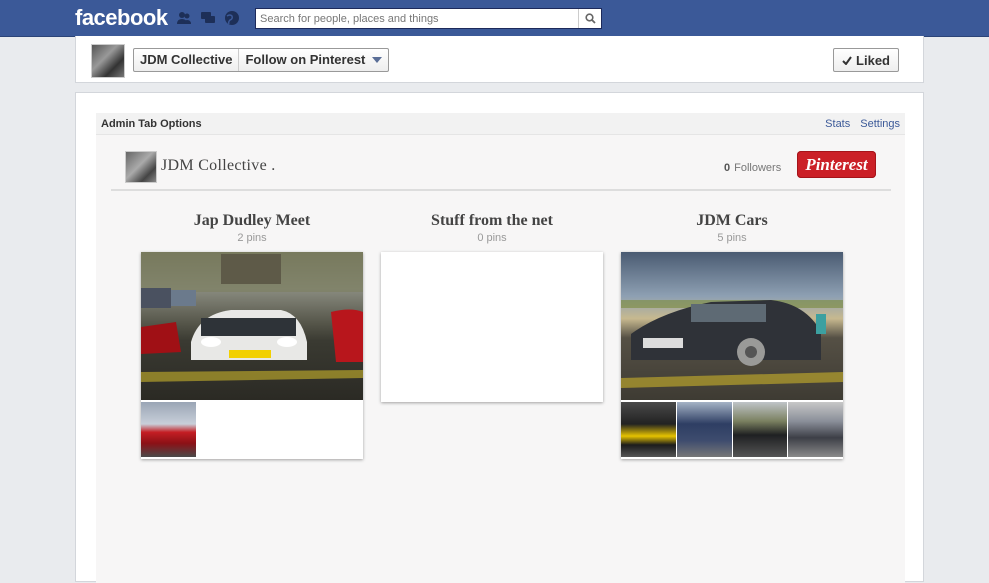 Image resolution: width=989 pixels, height=583 pixels. I want to click on followers-count: 0 Followers, so click(752, 168).